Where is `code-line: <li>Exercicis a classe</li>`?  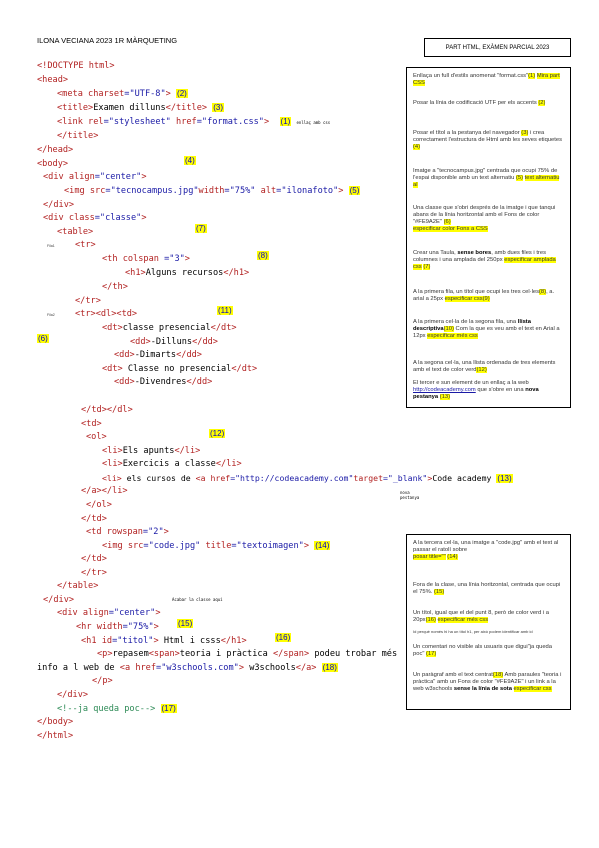
code-line: <li>Exercicis a classe</li> is located at coordinates (172, 464).